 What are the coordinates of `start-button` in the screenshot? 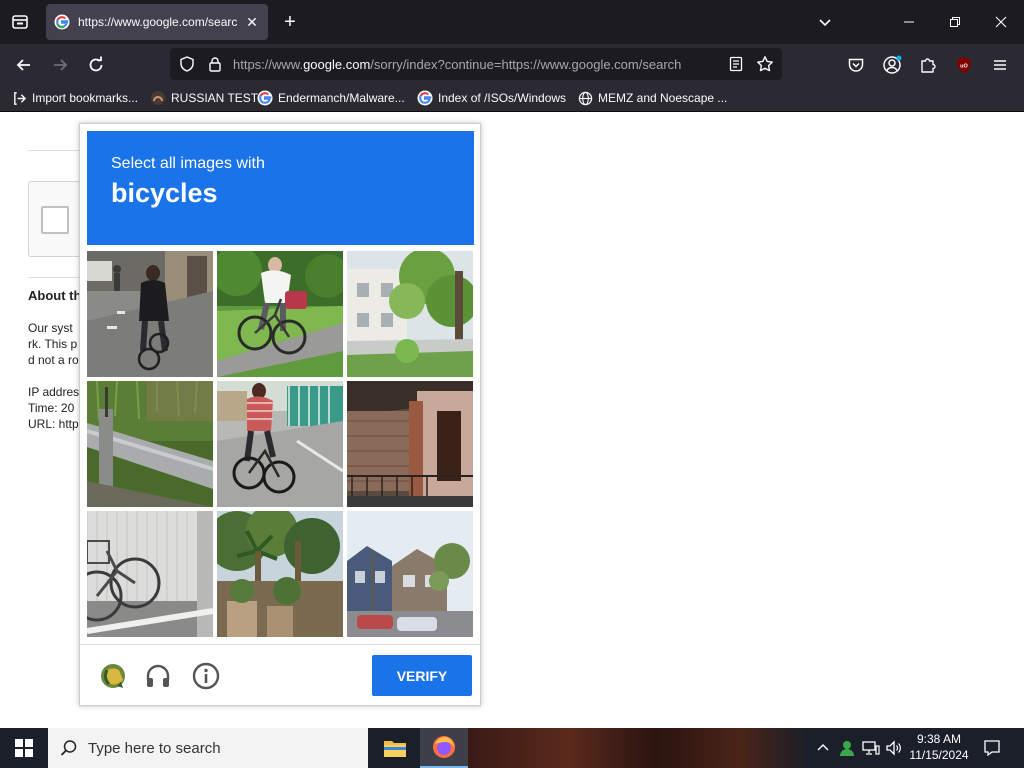 It's located at (24, 748).